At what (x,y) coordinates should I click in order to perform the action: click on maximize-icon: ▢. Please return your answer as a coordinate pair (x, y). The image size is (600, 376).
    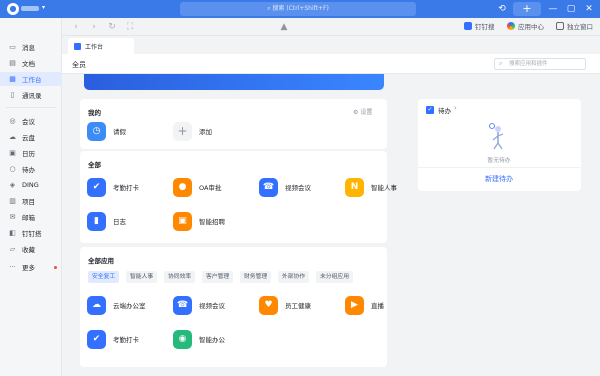
    Looking at the image, I should click on (571, 9).